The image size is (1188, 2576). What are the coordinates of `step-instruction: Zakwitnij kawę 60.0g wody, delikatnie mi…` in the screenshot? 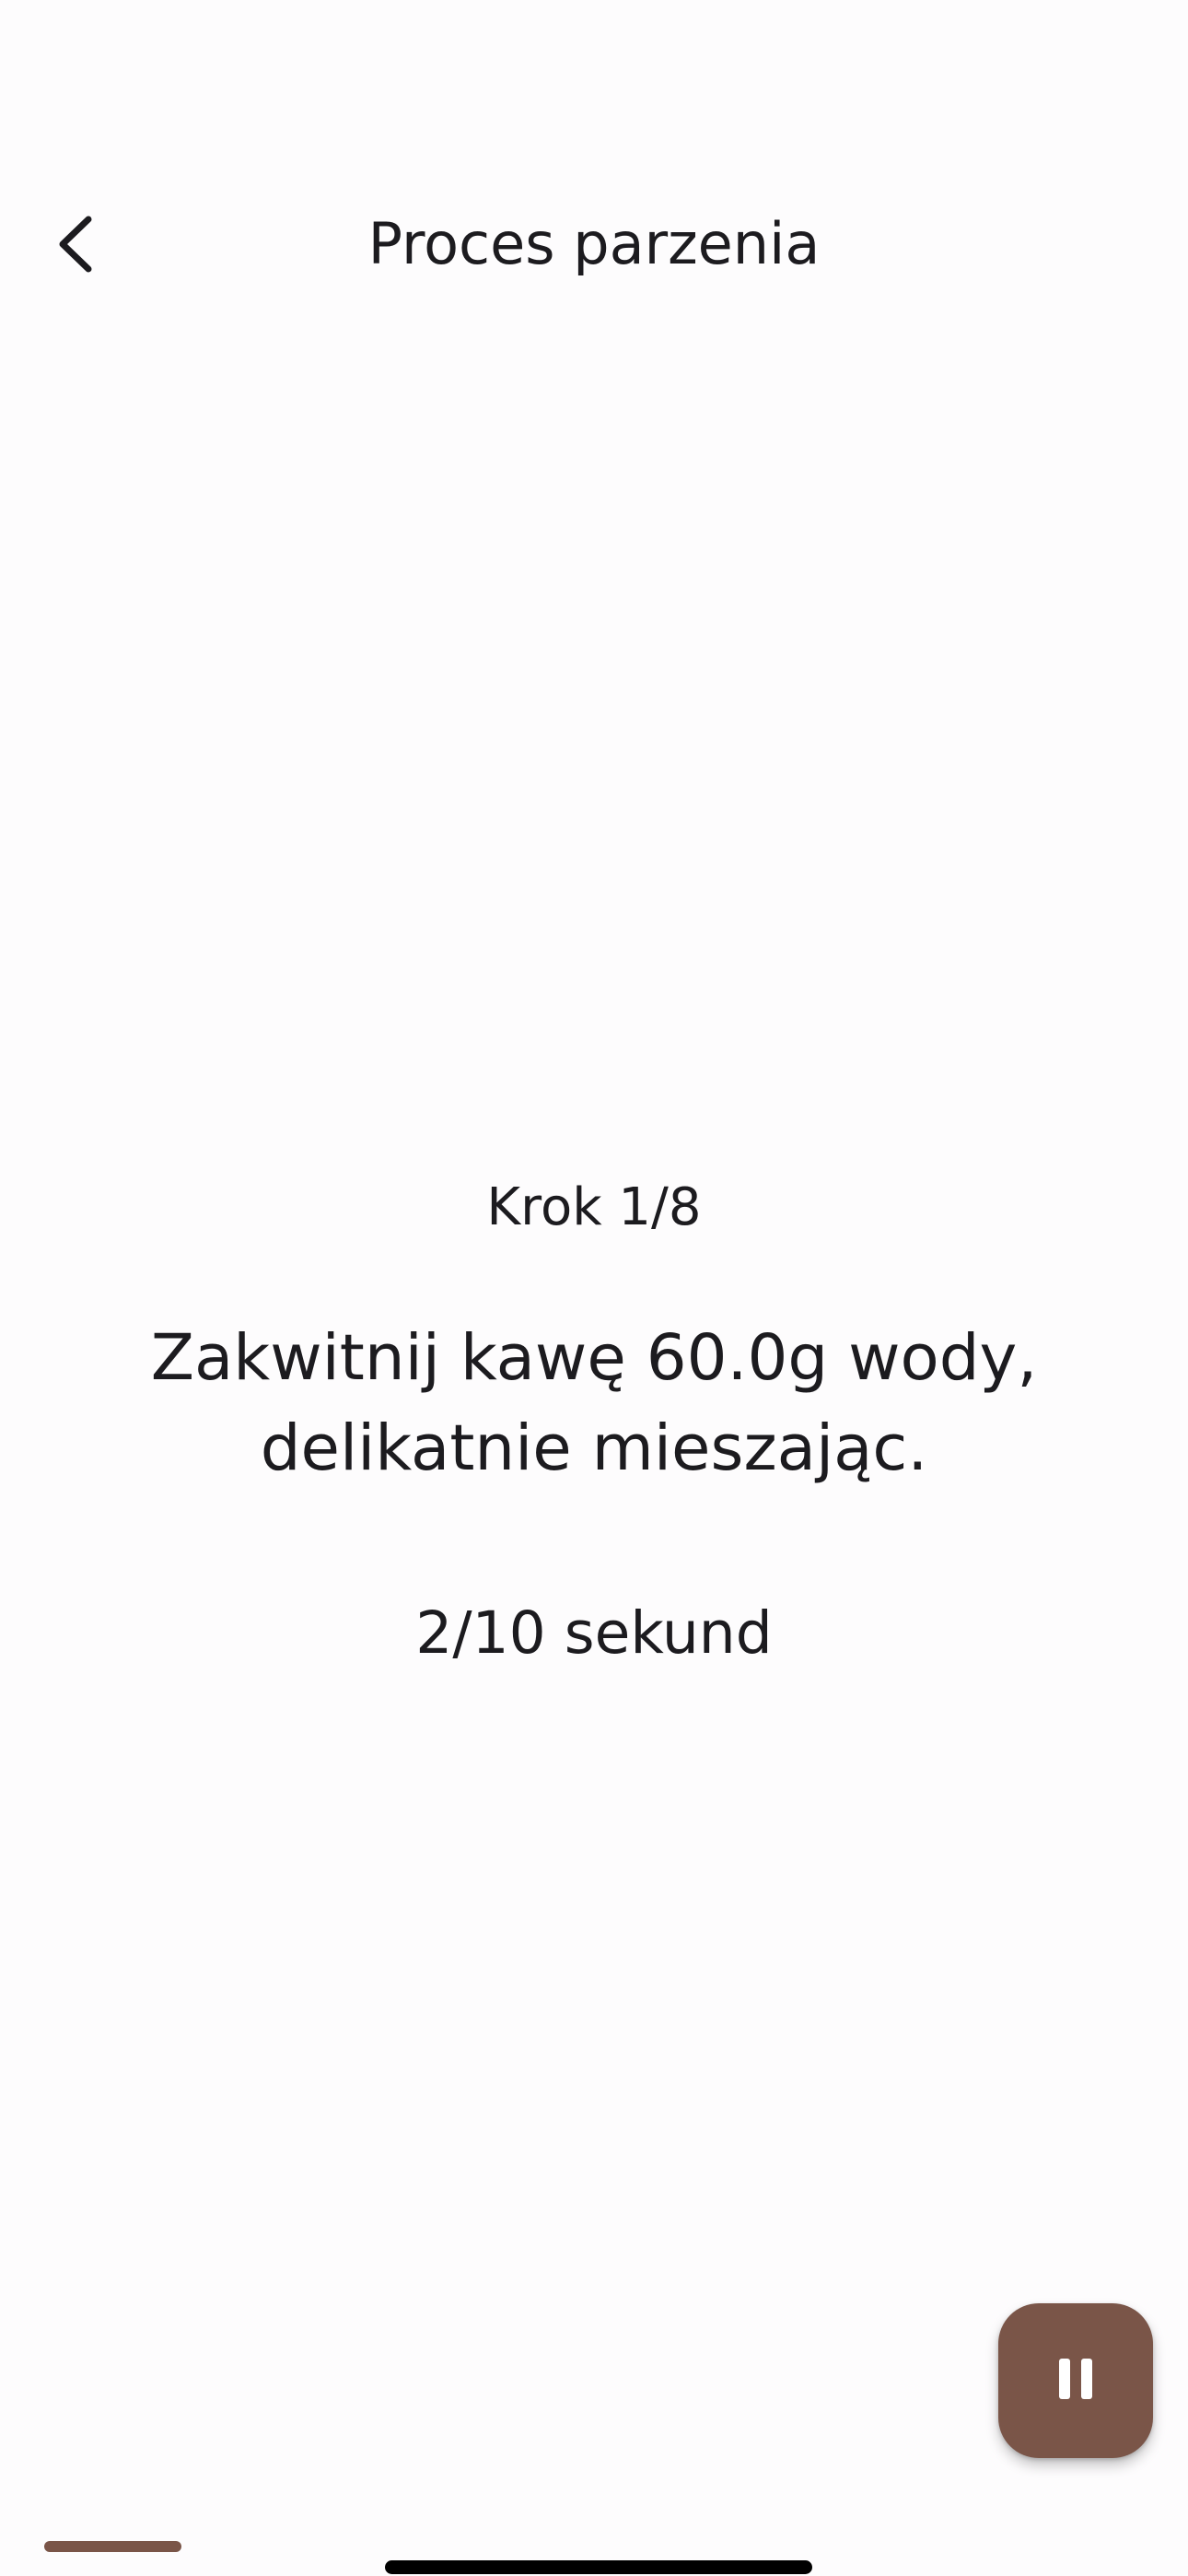 It's located at (594, 1403).